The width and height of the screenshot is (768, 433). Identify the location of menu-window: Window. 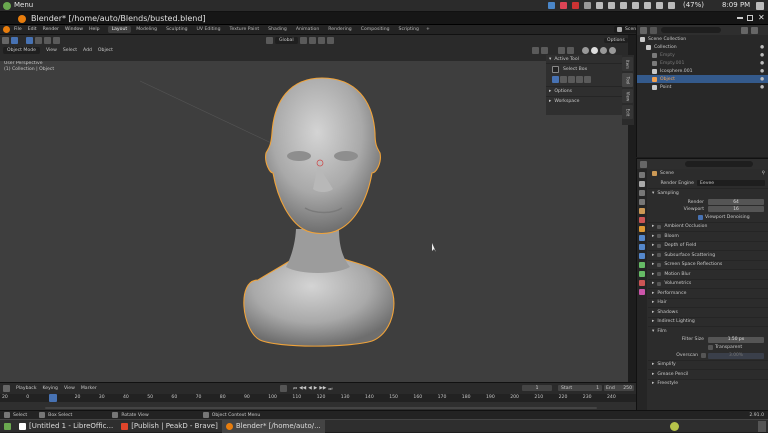
(74, 29).